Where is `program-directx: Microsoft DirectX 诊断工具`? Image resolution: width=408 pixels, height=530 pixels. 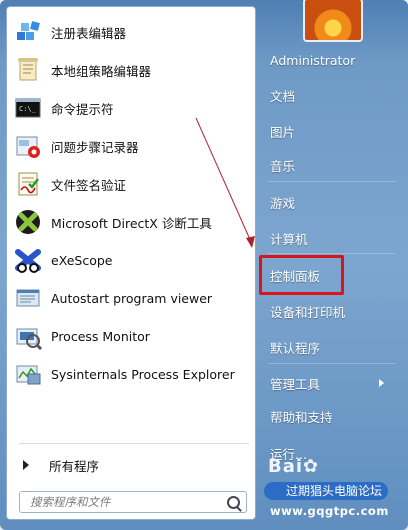
program-directx: Microsoft DirectX 诊断工具 is located at coordinates (131, 222).